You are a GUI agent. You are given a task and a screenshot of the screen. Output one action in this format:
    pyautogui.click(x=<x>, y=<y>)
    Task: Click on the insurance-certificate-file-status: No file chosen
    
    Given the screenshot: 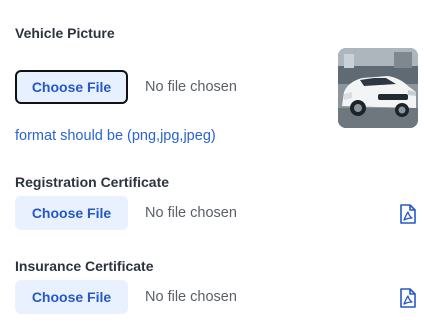 What is the action you would take?
    pyautogui.click(x=191, y=297)
    